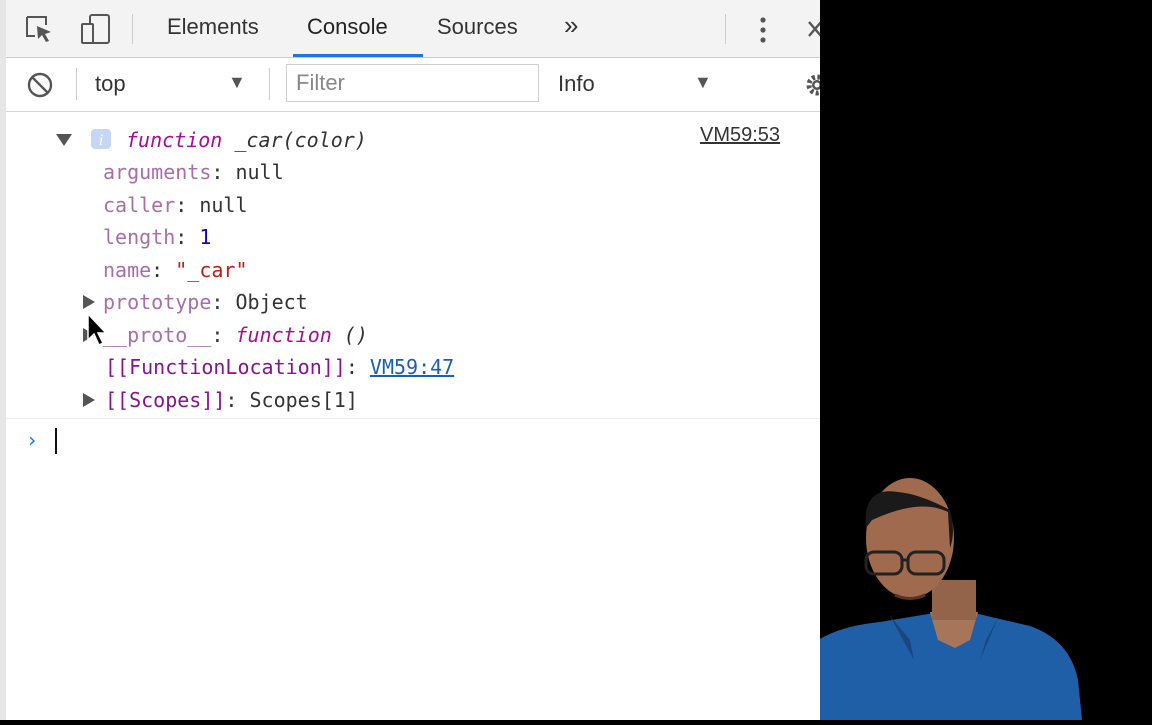  I want to click on more-vert-icon, so click(763, 32).